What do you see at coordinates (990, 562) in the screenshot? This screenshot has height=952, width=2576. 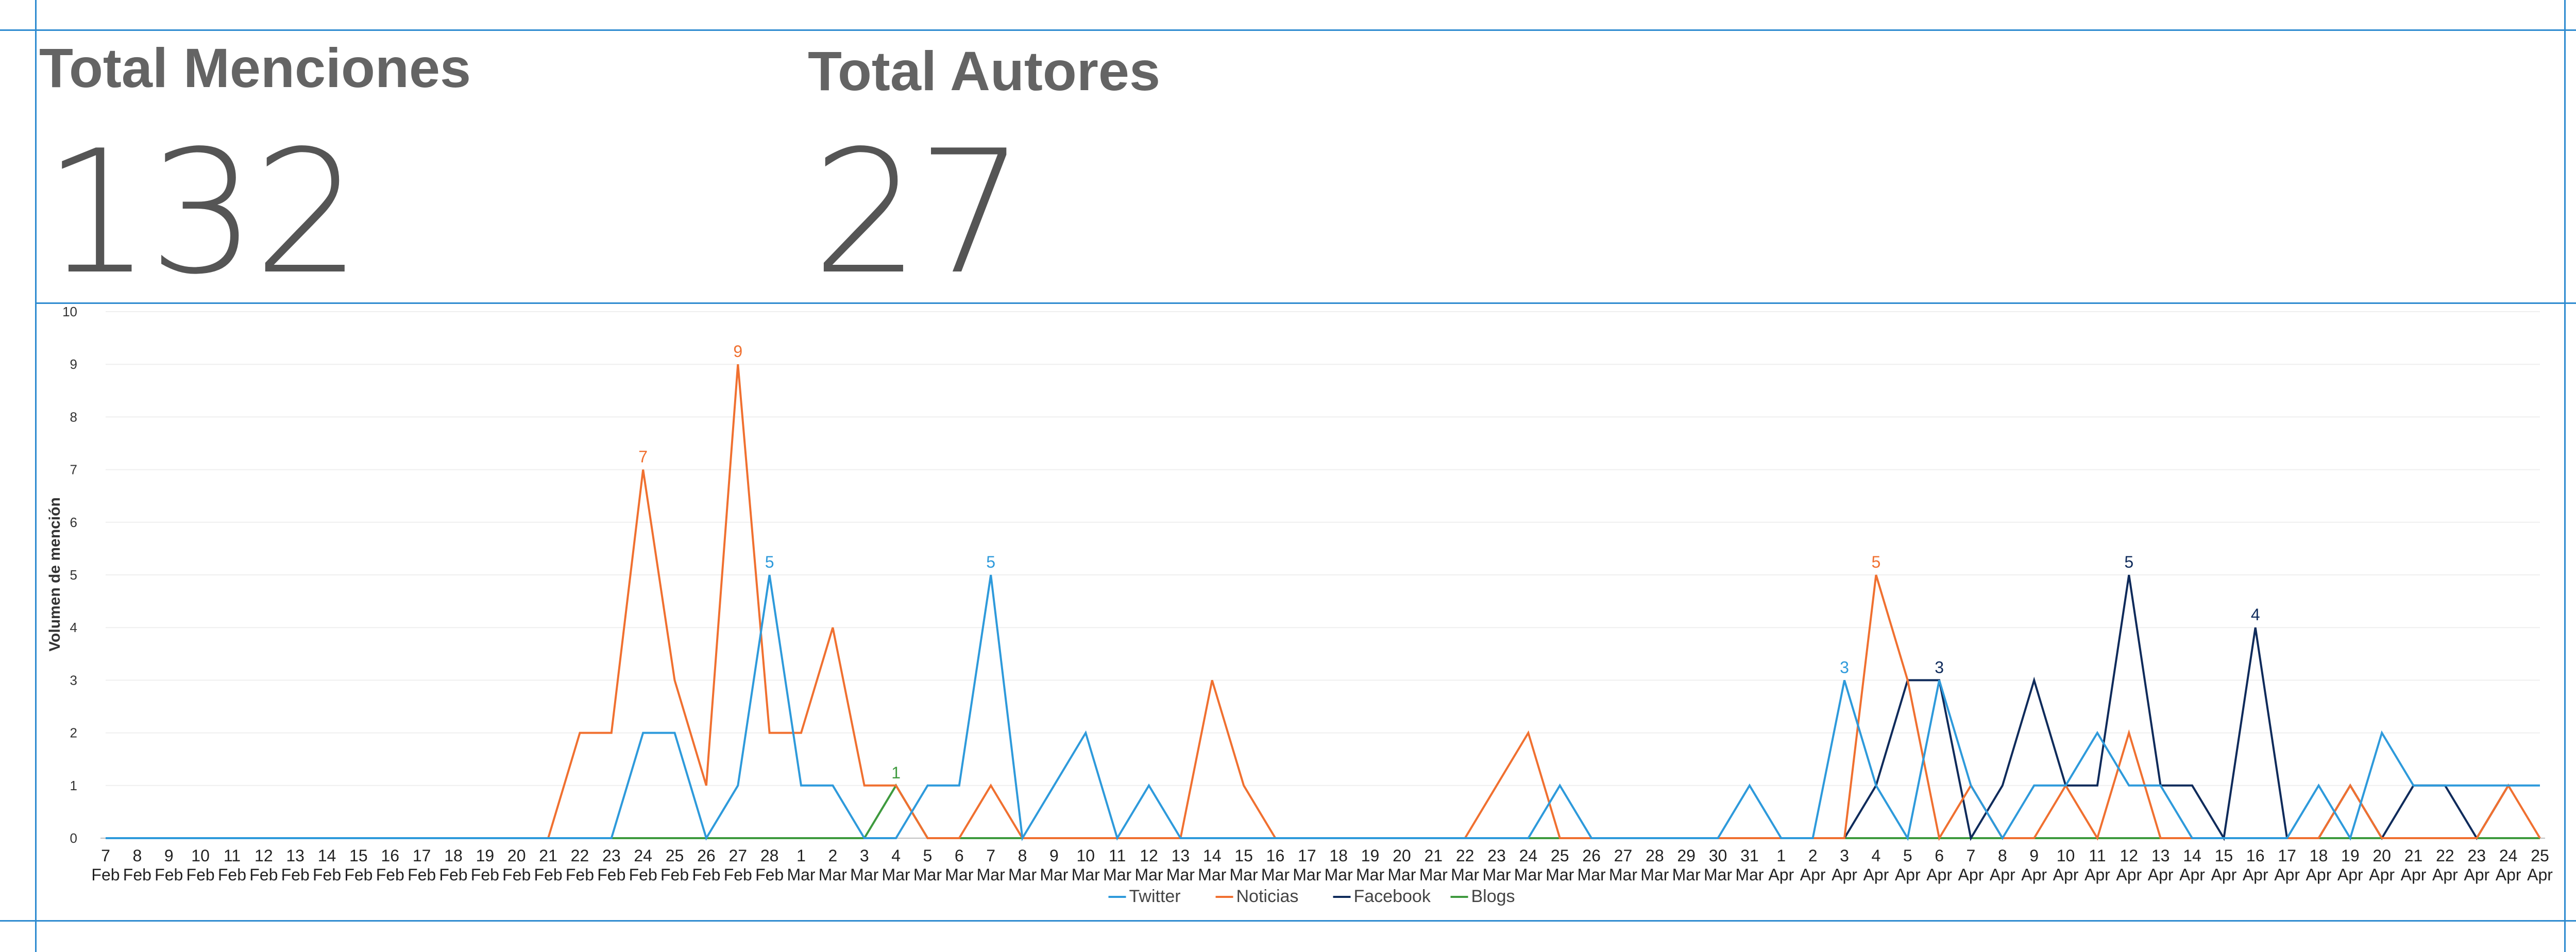 I see `data-label-twitter: 5` at bounding box center [990, 562].